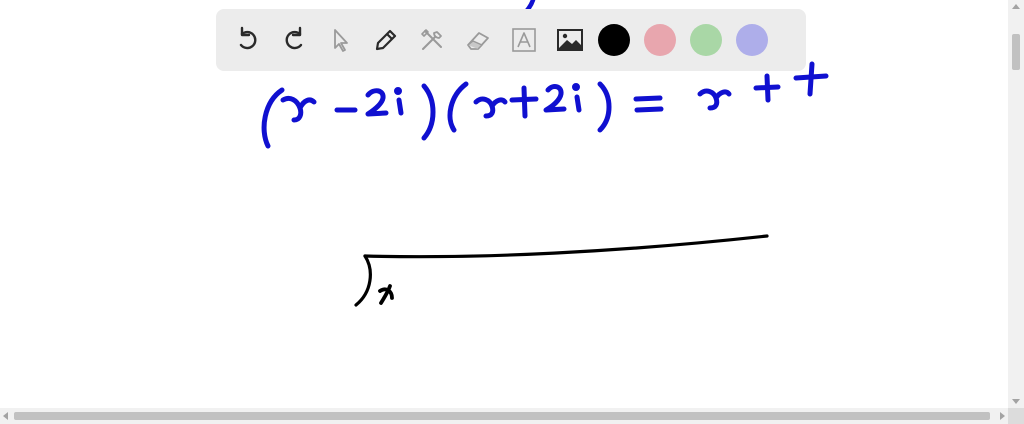 The image size is (1024, 424). I want to click on pencil-icon, so click(386, 40).